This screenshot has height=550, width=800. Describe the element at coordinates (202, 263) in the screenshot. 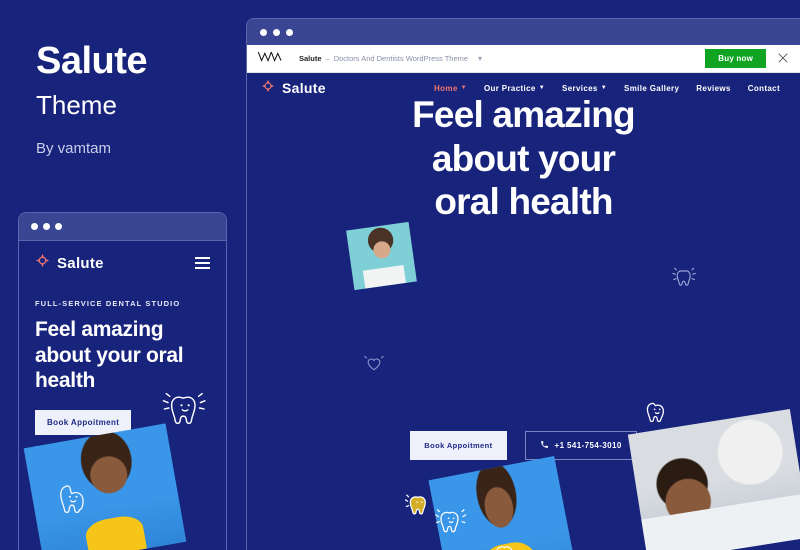

I see `hamburger-menu-icon` at that location.